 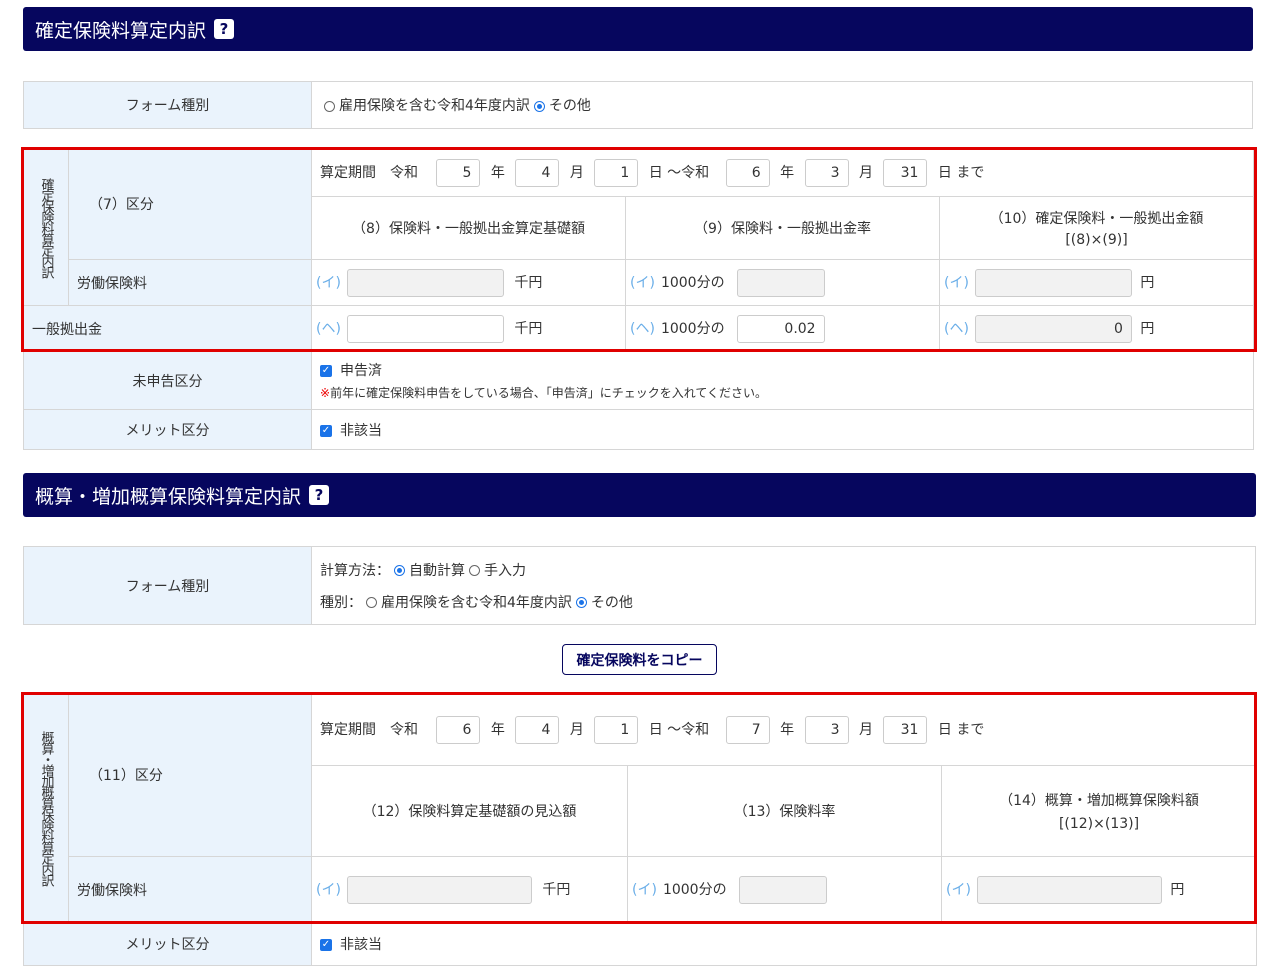 What do you see at coordinates (469, 811) in the screenshot?
I see `col-header-12: （12）保険料算定基礎額の見込額` at bounding box center [469, 811].